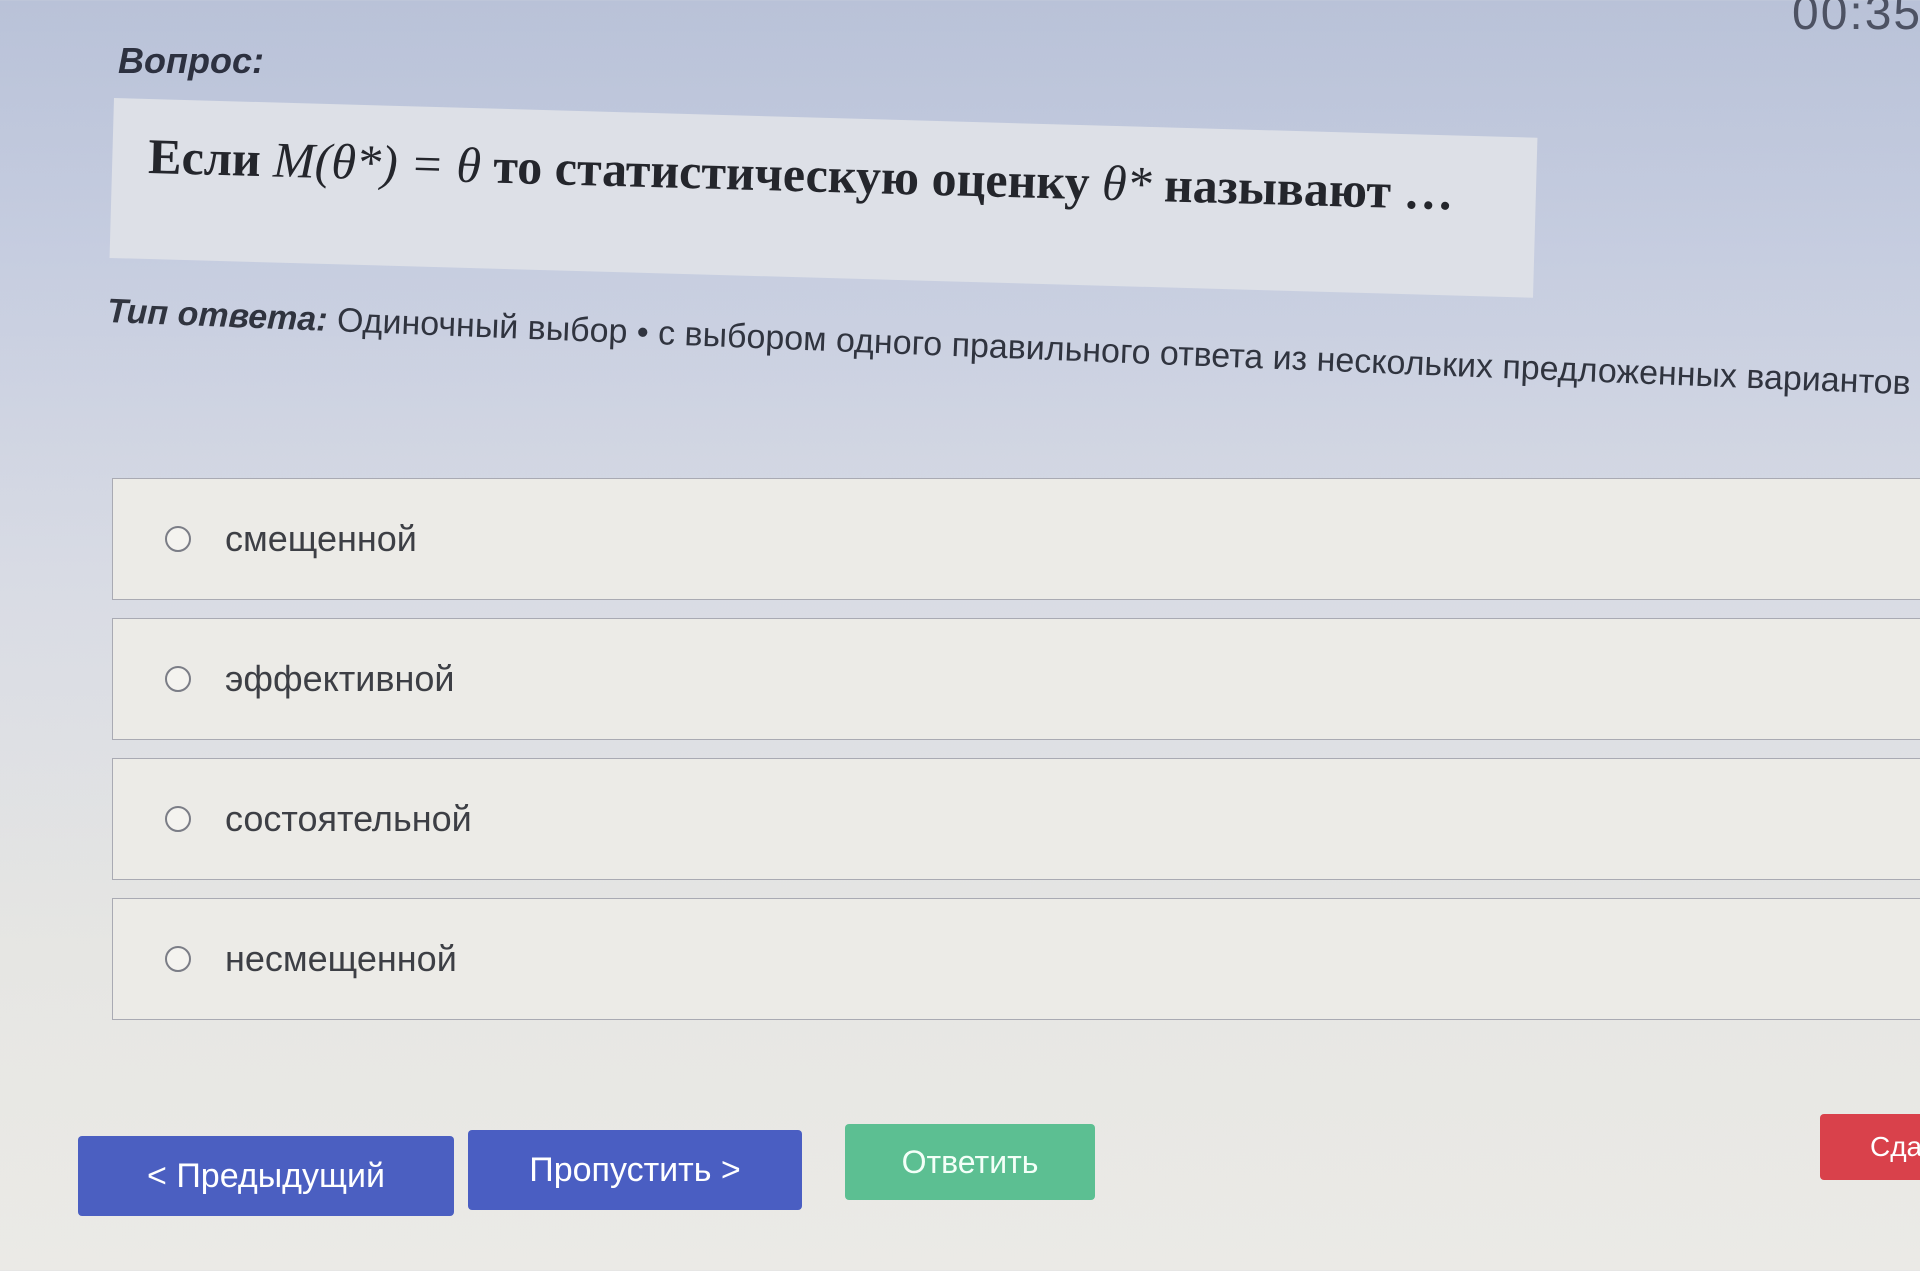  Describe the element at coordinates (340, 678) in the screenshot. I see `answer-option-label: эффективной` at that location.